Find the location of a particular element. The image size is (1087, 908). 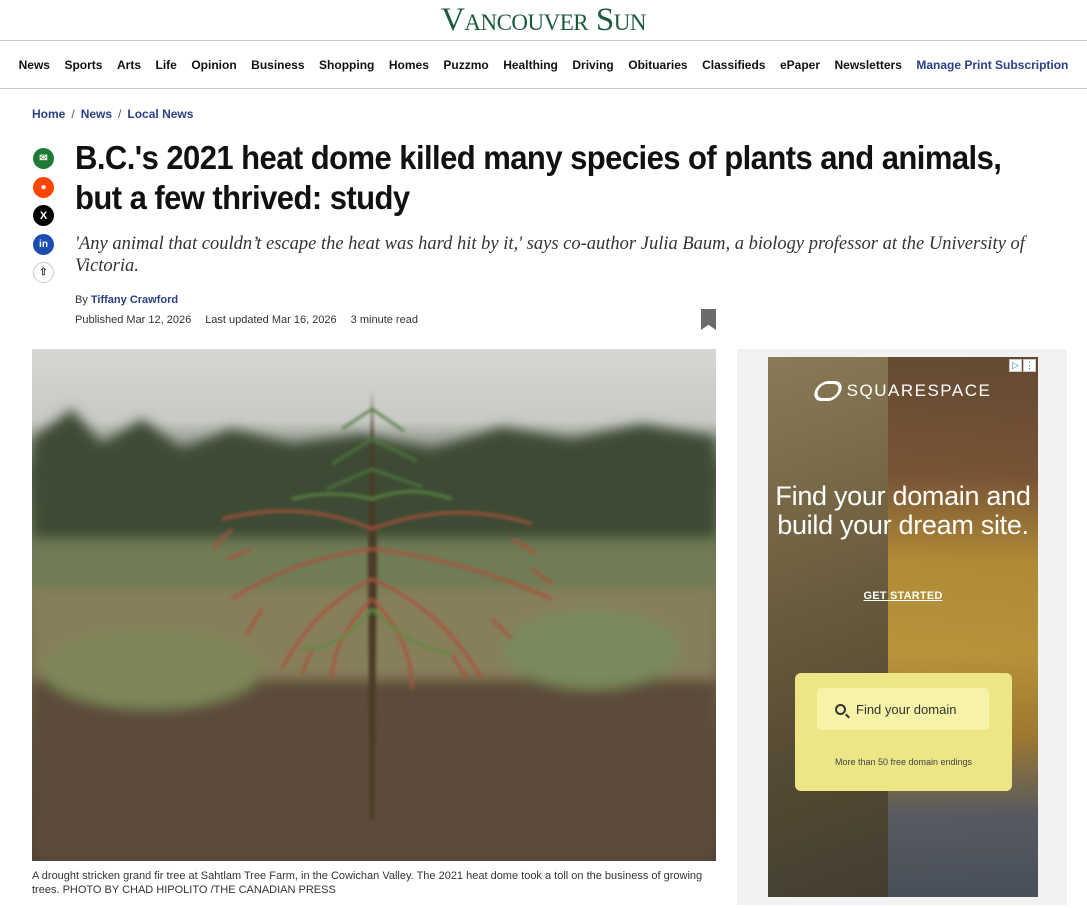

nav-puzzmo: Puzzmo is located at coordinates (465, 65).